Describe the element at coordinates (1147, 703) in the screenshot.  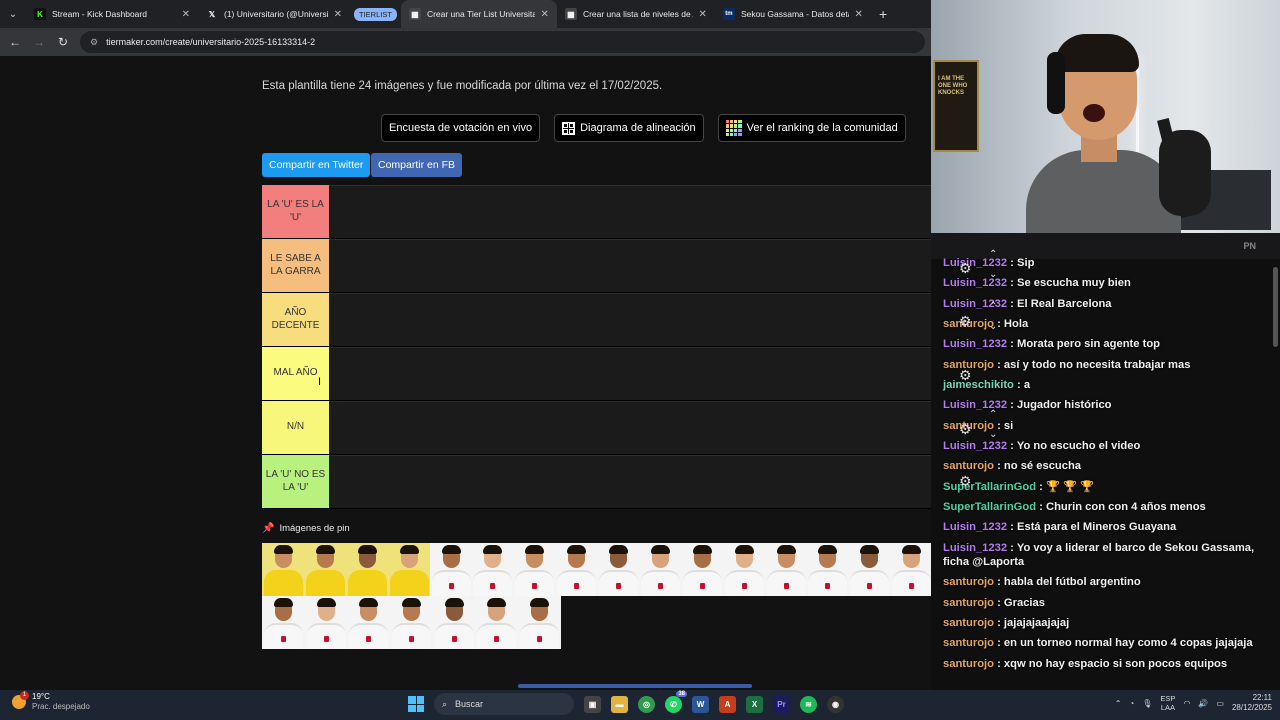
I see `mic-icon: 🎙` at that location.